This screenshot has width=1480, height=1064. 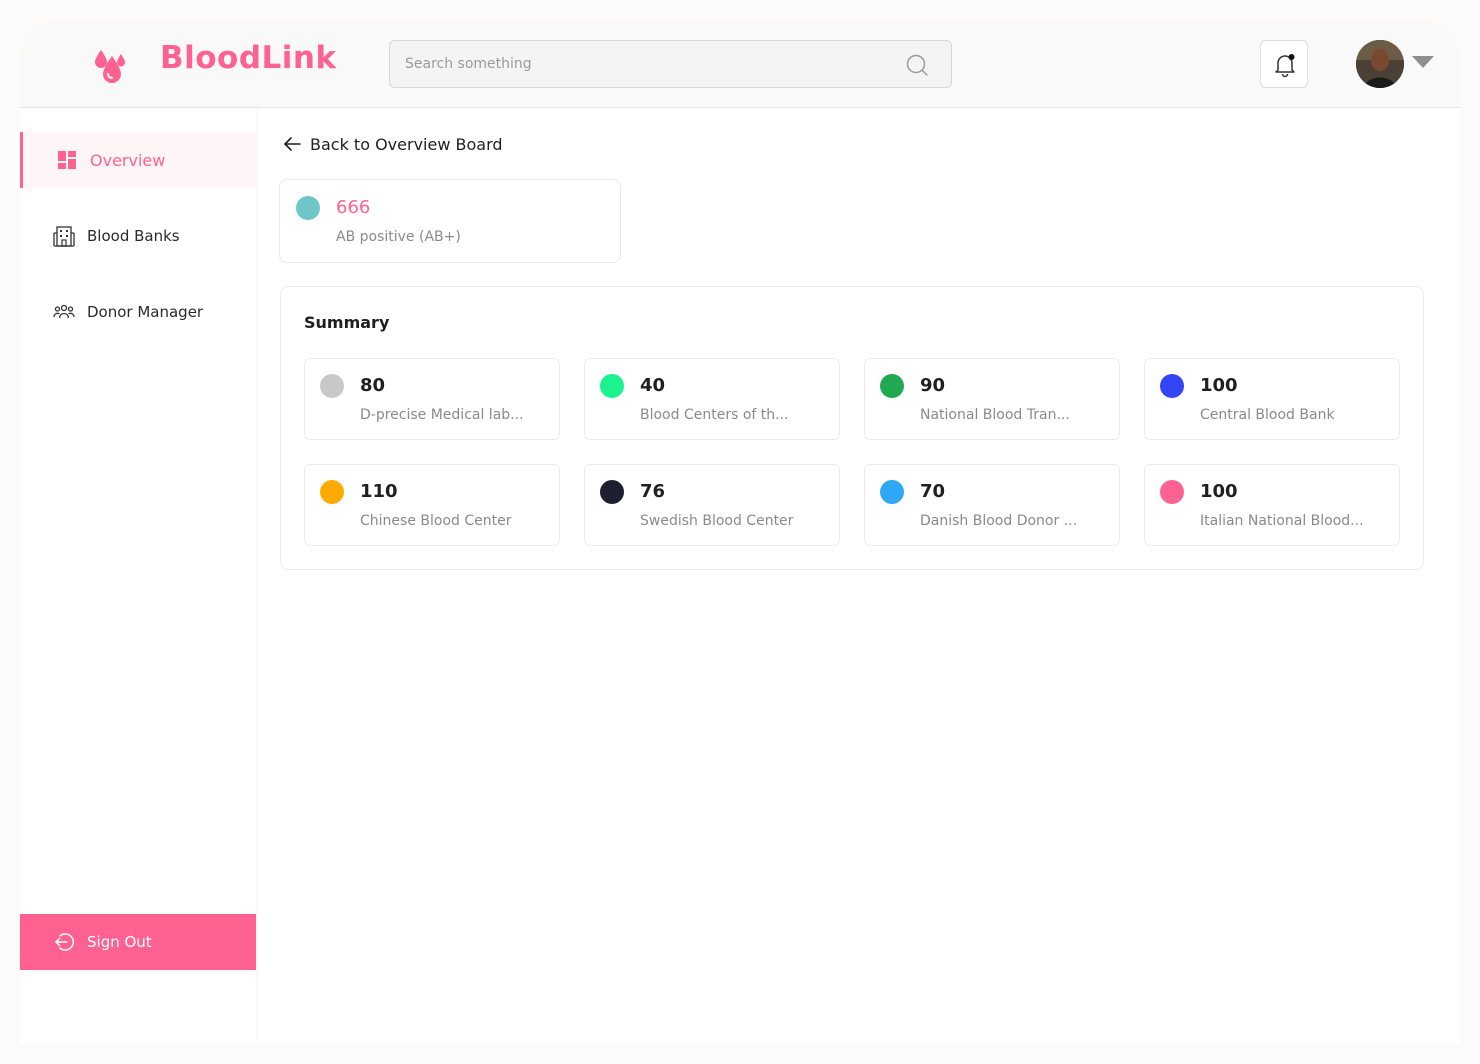 I want to click on blood-type-total: 666, so click(x=353, y=207).